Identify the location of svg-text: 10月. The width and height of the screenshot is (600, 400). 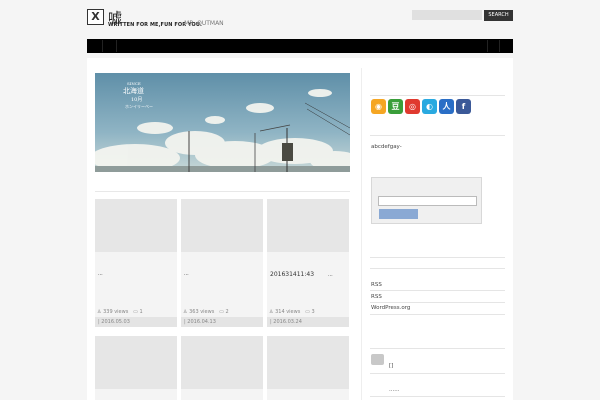
(136, 100).